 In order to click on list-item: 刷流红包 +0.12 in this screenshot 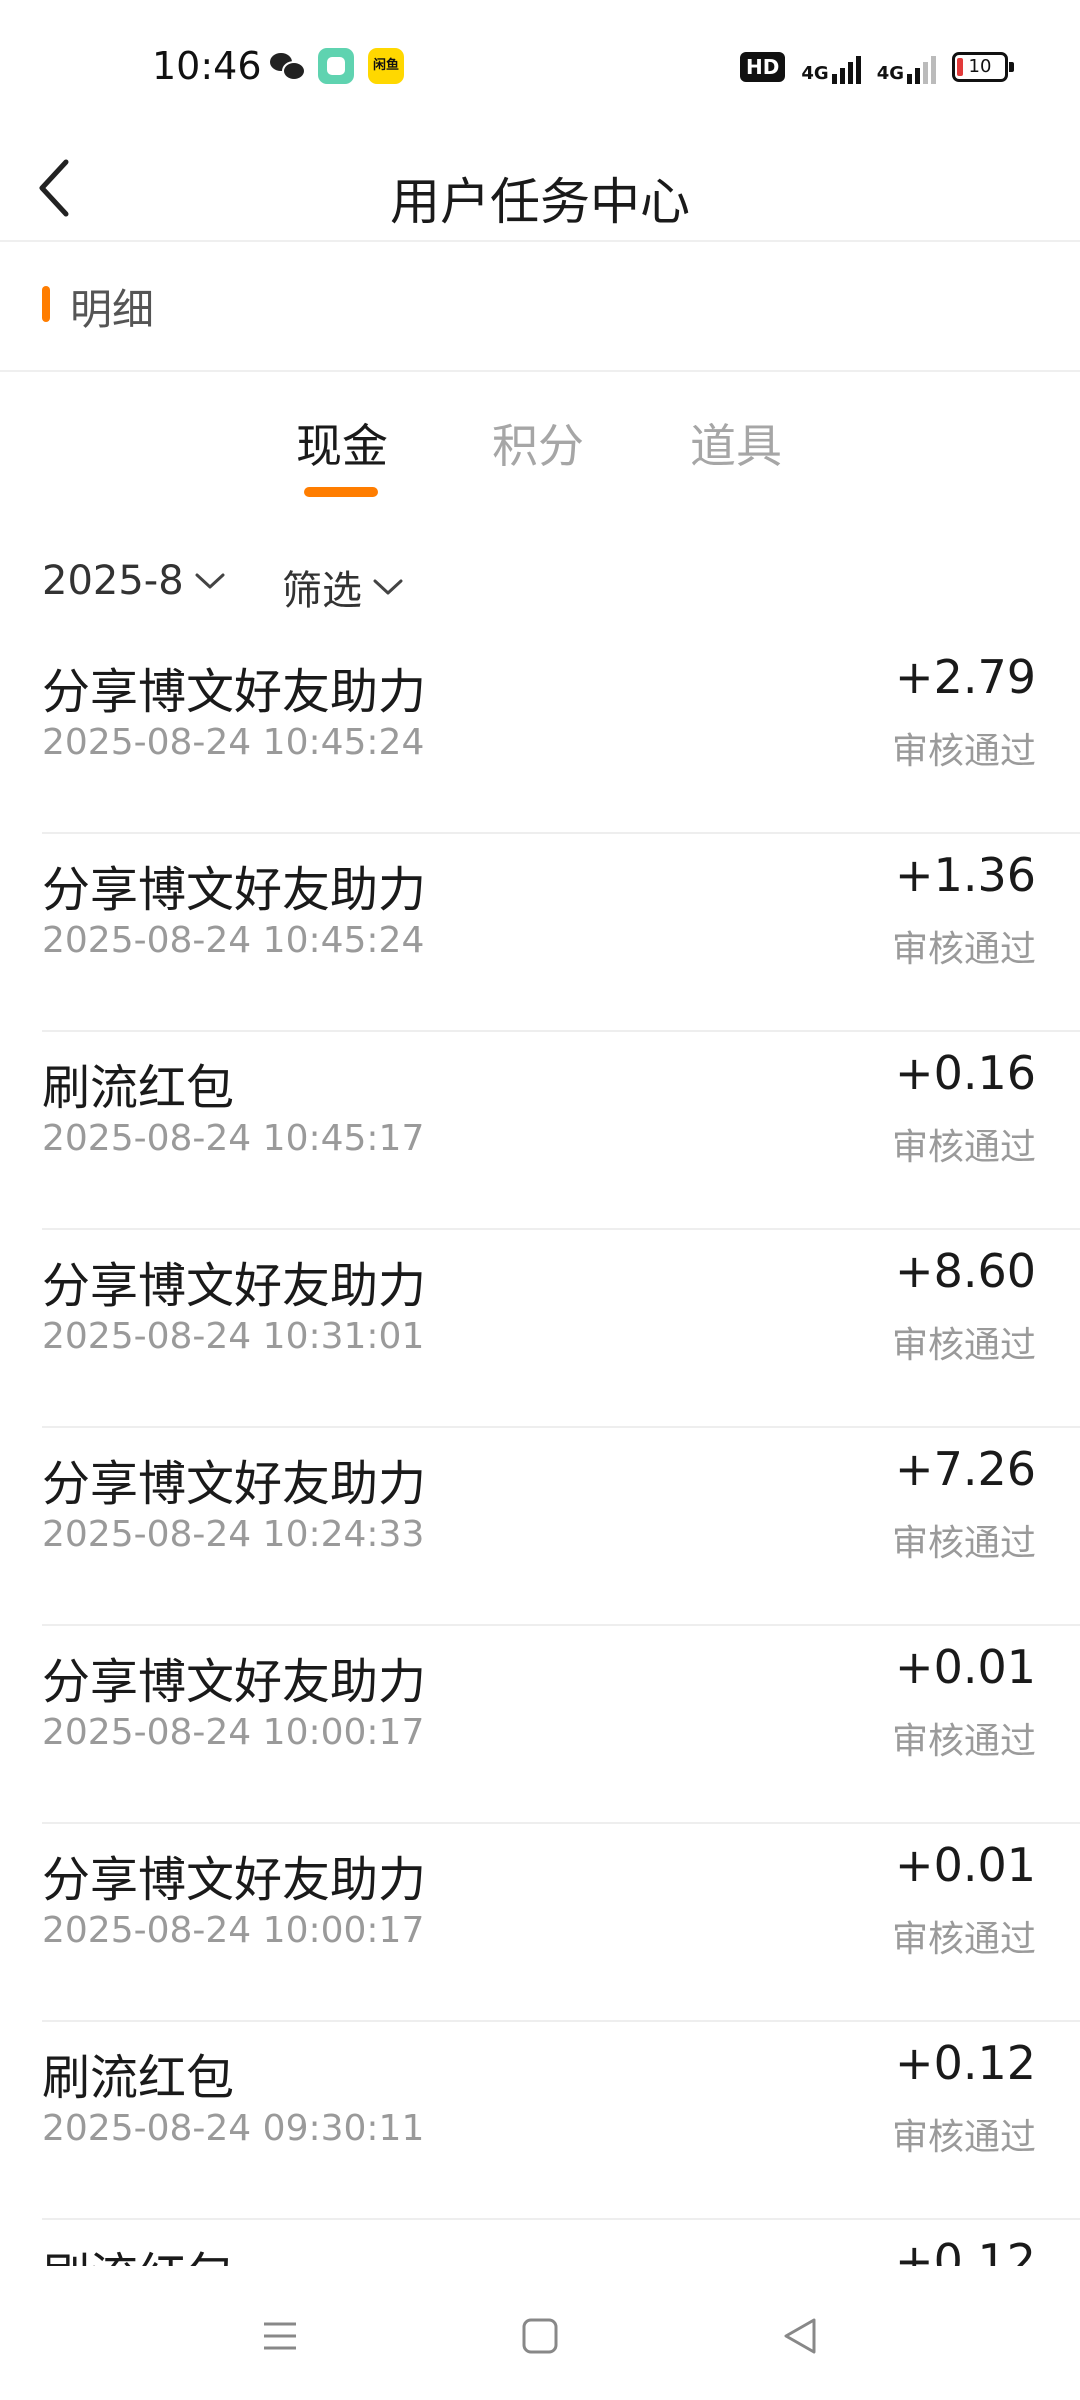, I will do `click(561, 2243)`.